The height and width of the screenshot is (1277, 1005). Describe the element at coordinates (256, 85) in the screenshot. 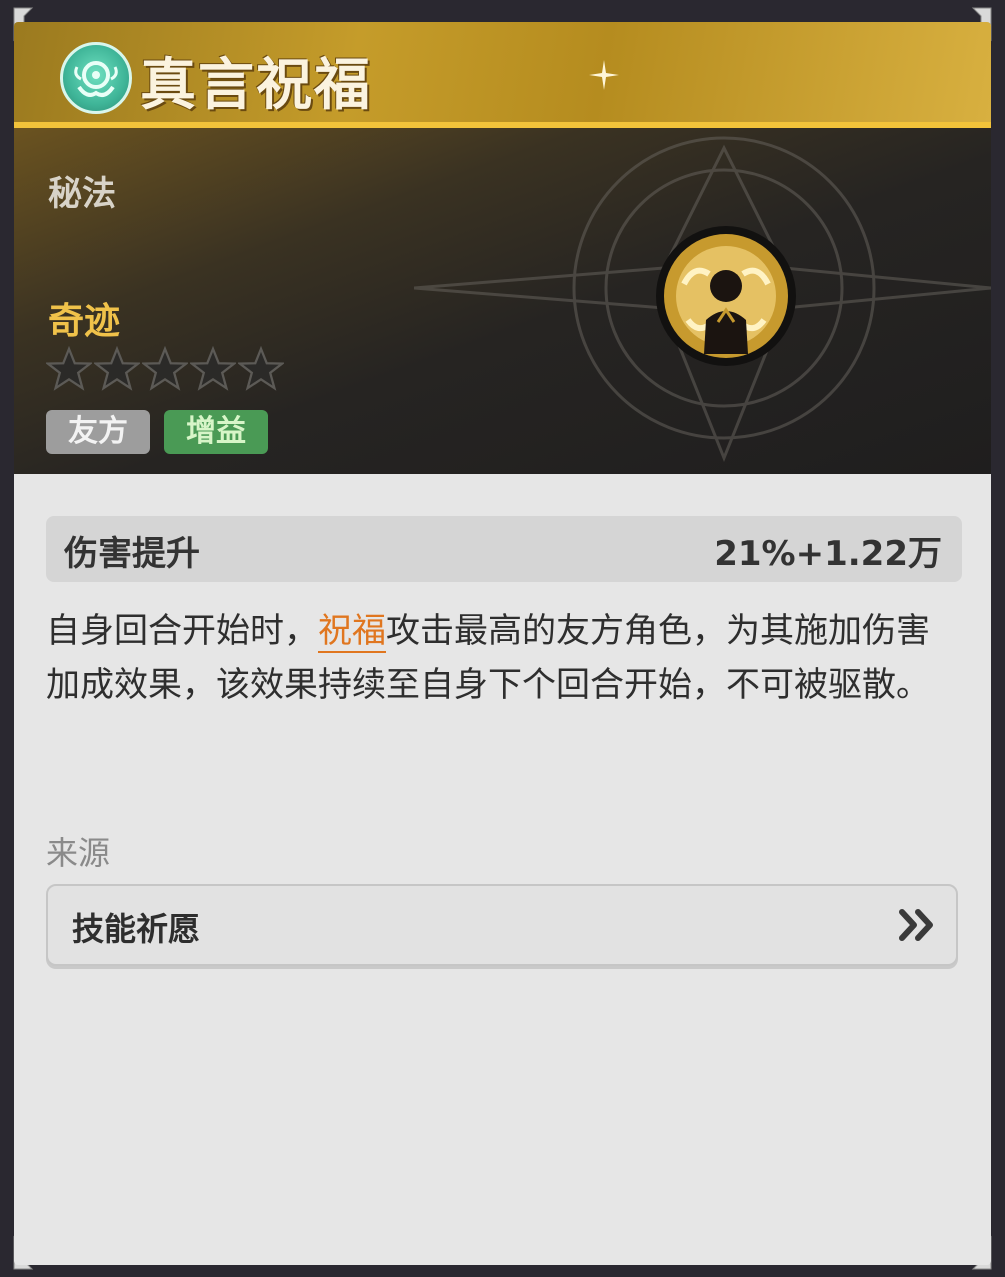

I see `skill-title: 真言祝福` at that location.